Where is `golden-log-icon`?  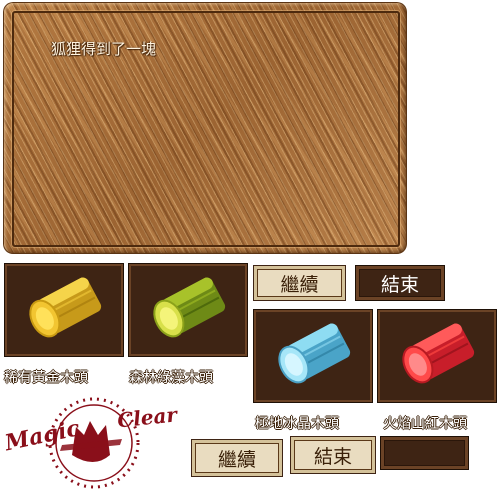 golden-log-icon is located at coordinates (65, 307).